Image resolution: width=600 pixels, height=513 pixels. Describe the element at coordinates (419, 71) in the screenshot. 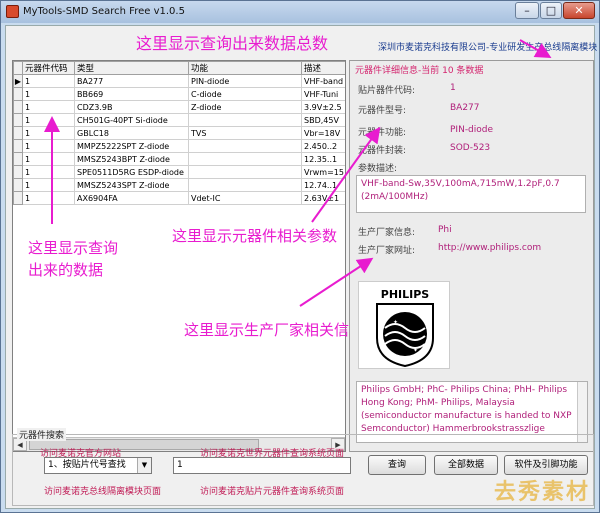

I see `detail-header: 元器件详细信息-当前 10 条数据` at that location.